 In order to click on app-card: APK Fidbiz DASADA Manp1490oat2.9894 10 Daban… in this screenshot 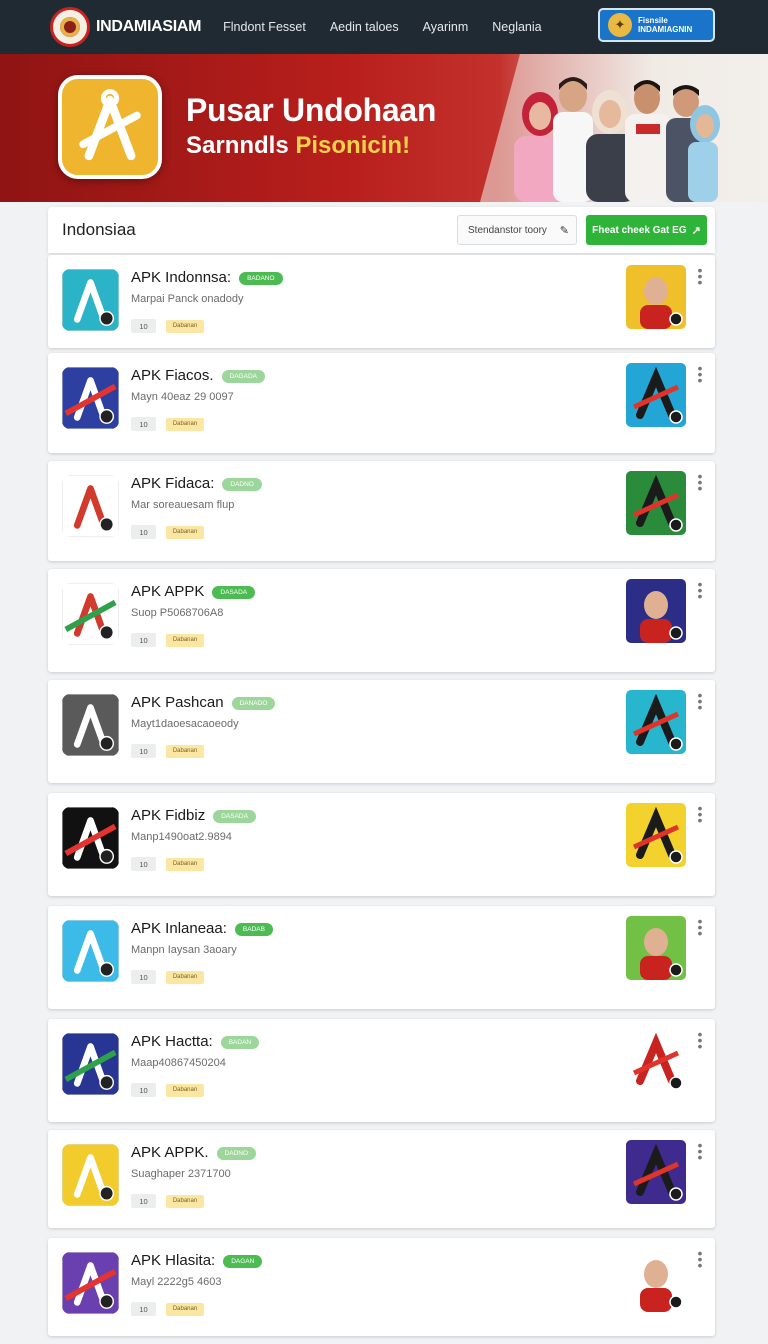, I will do `click(381, 844)`.